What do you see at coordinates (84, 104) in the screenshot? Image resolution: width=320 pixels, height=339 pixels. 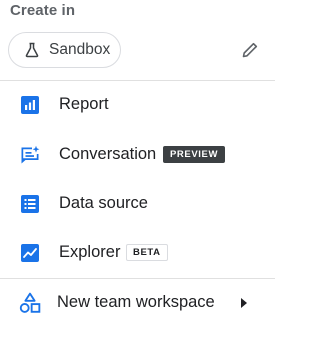 I see `menu-item-label: Report` at bounding box center [84, 104].